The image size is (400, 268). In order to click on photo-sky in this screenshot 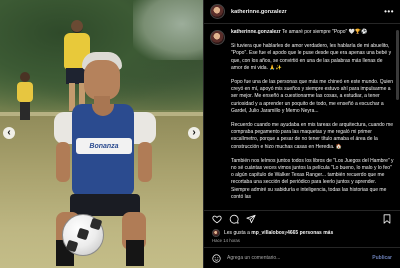, I will do `click(168, 30)`.